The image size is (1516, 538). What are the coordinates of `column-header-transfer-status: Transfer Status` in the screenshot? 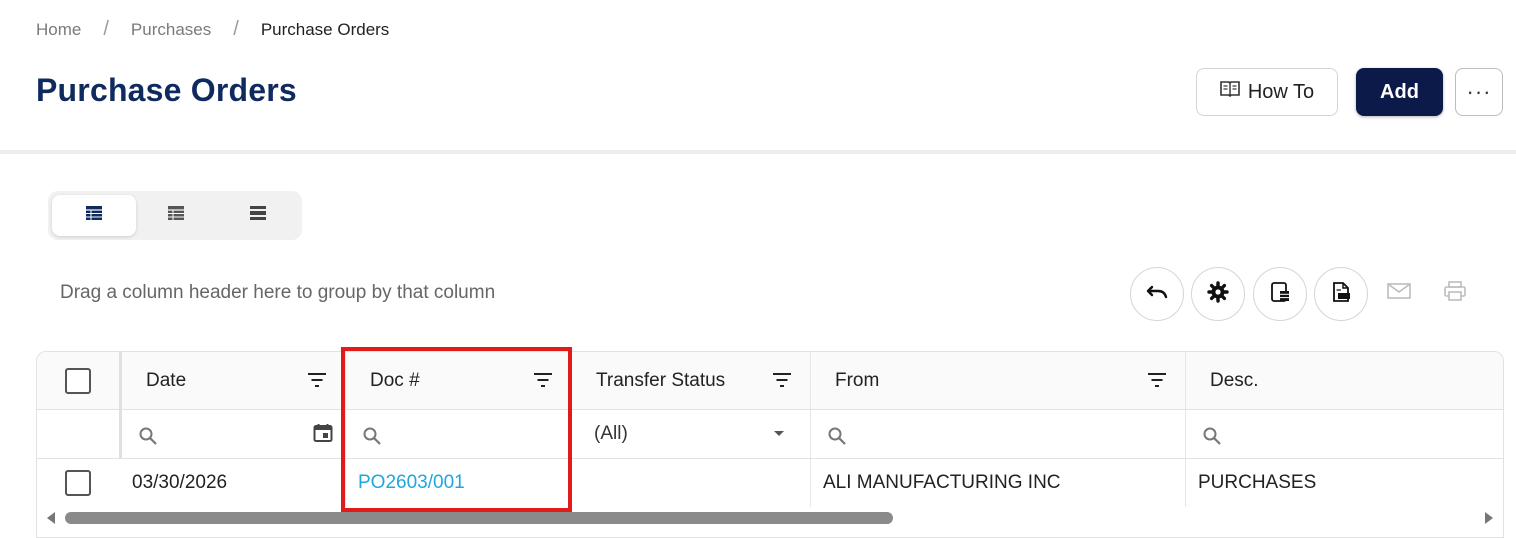 It's located at (691, 380).